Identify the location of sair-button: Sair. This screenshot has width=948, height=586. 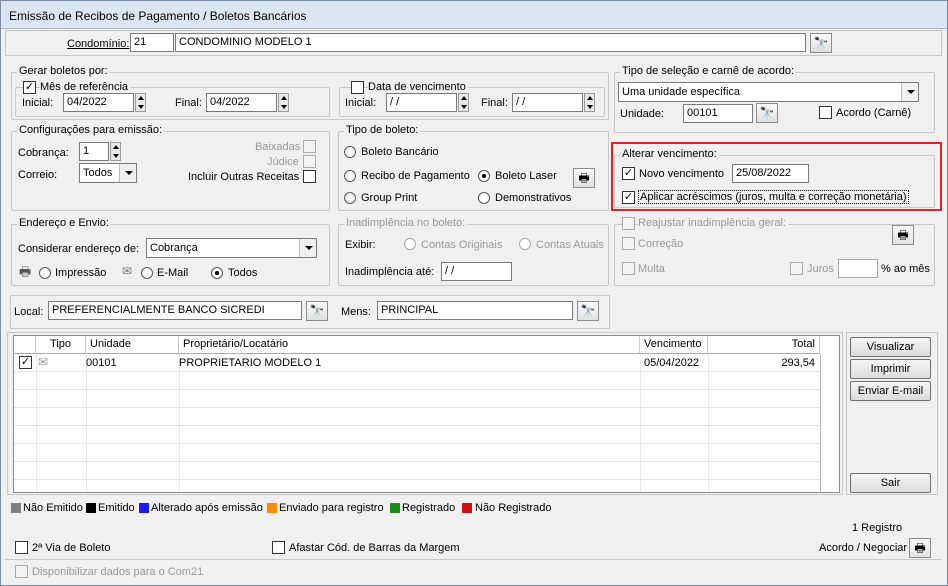
(890, 483).